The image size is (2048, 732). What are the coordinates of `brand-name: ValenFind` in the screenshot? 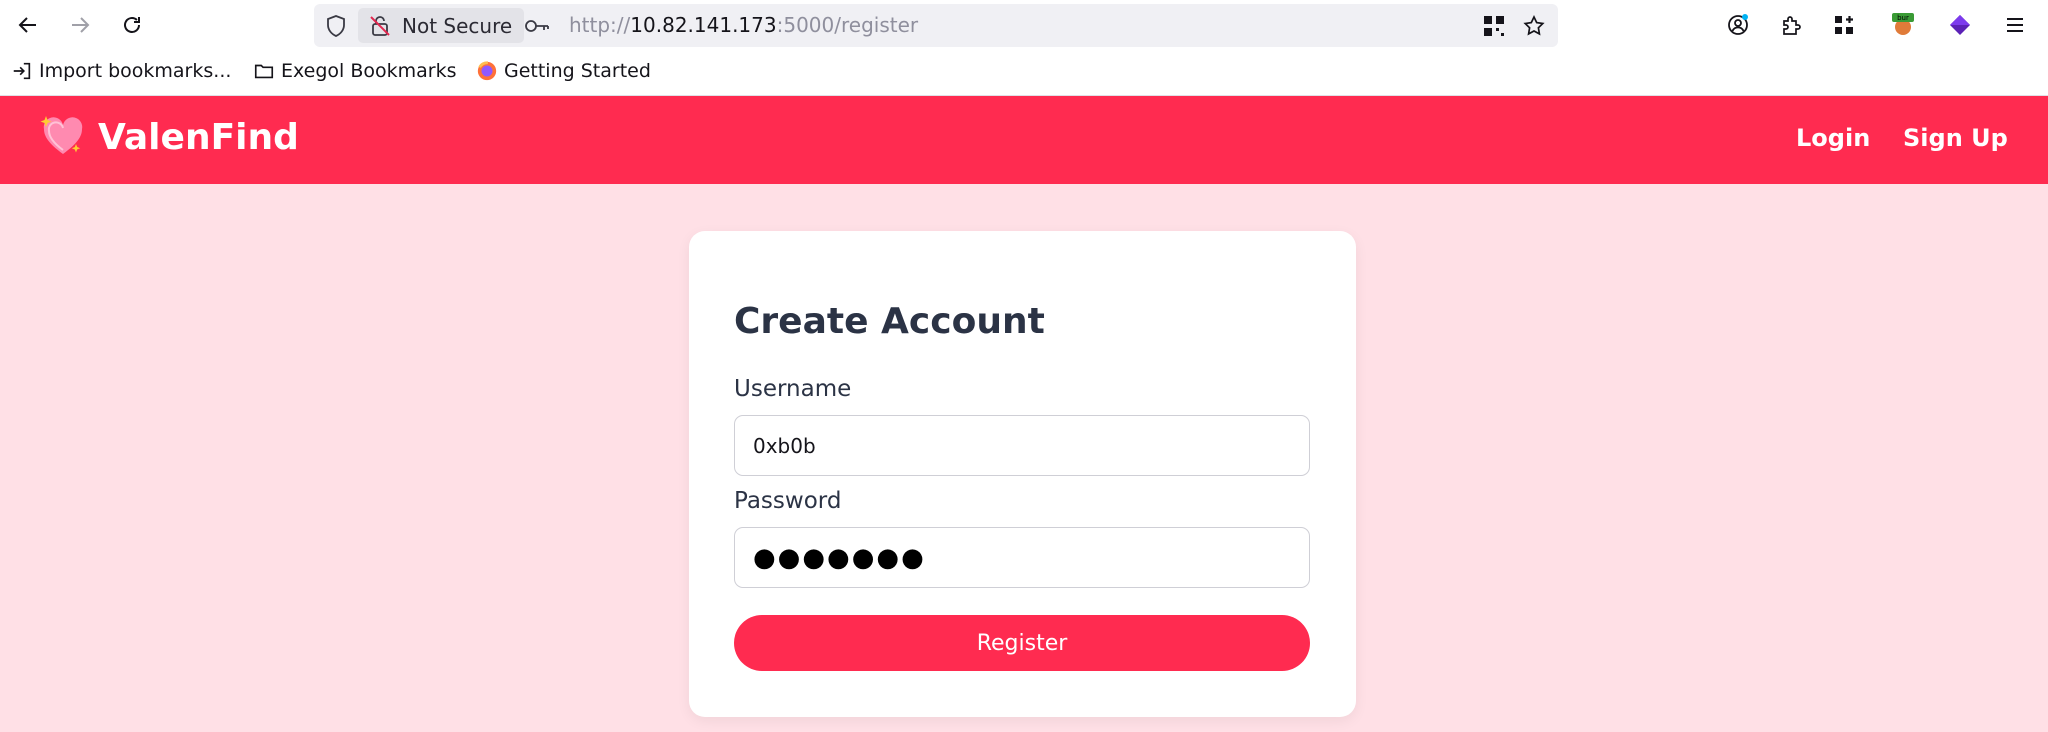 It's located at (198, 137).